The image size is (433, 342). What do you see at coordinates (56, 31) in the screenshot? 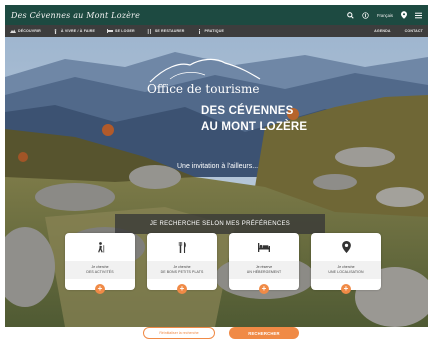
I see `activity-icon` at bounding box center [56, 31].